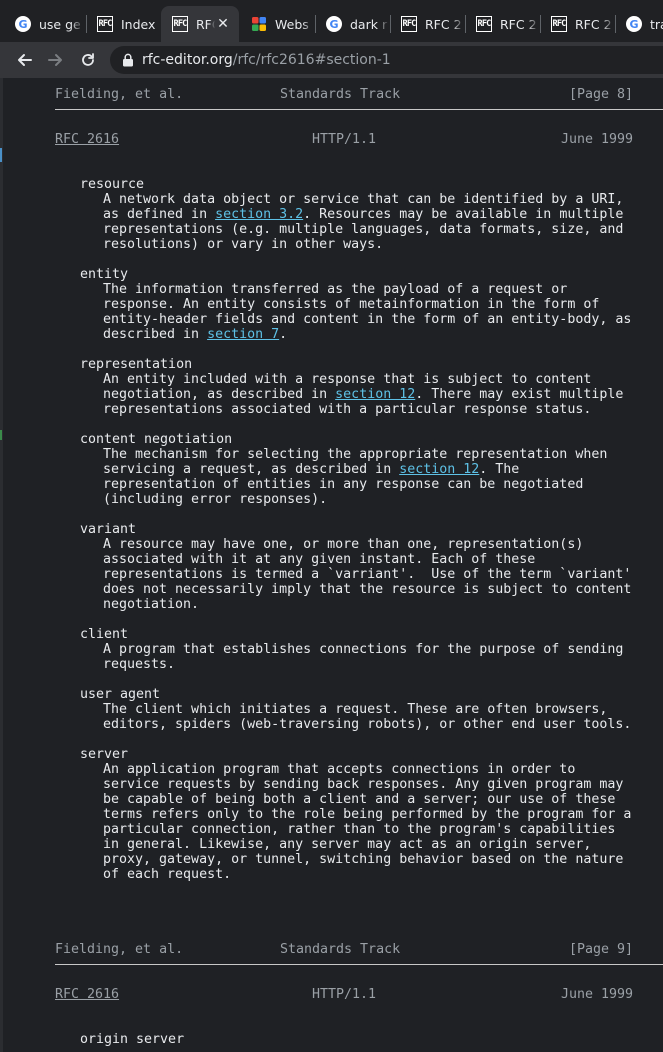 The height and width of the screenshot is (1052, 663). Describe the element at coordinates (112, 184) in the screenshot. I see `term-title: resource` at that location.